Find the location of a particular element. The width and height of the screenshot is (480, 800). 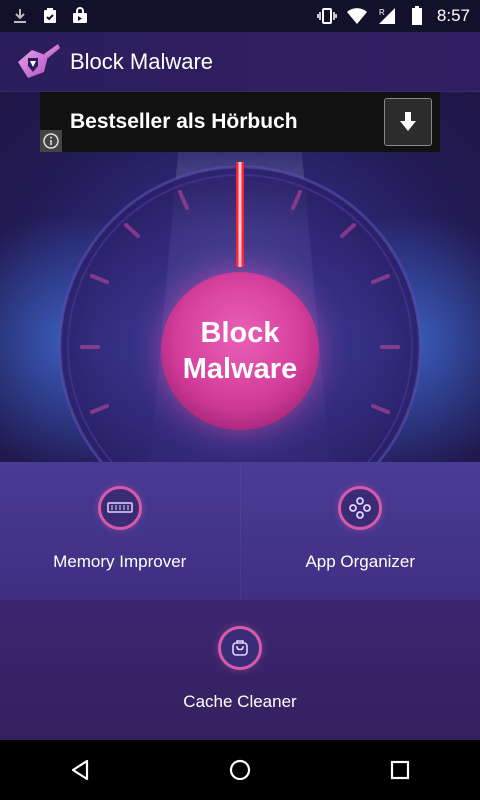

cache-cleaner-label: Cache Cleaner is located at coordinates (240, 701).